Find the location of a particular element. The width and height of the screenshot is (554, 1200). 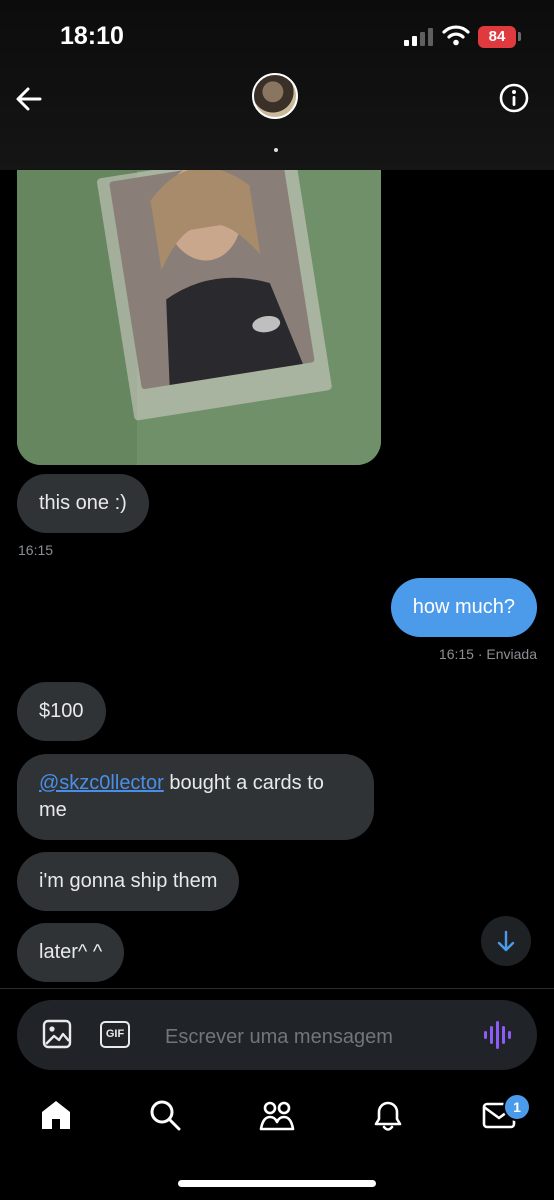

cellular-signal-icon is located at coordinates (418, 37).